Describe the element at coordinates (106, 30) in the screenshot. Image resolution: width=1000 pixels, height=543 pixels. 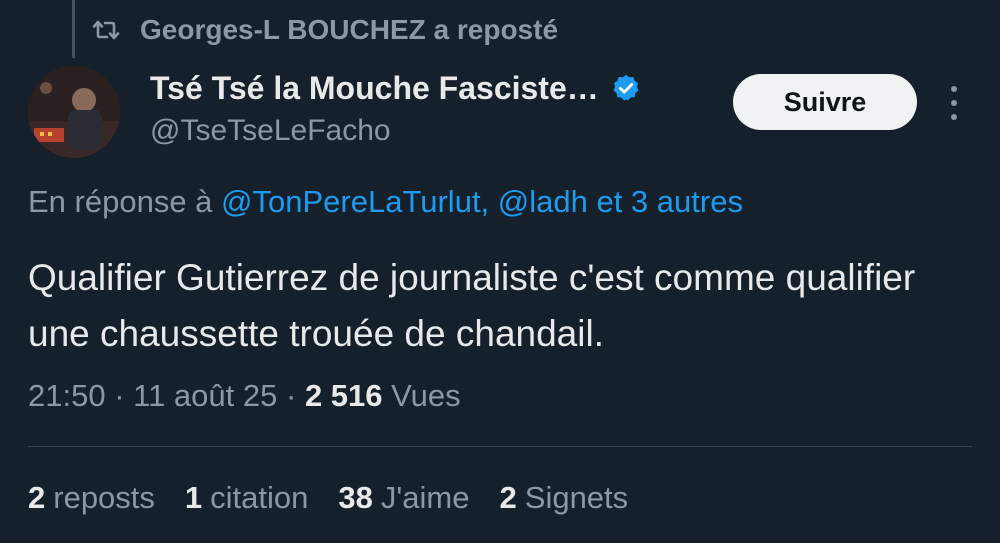
I see `repost-icon` at that location.